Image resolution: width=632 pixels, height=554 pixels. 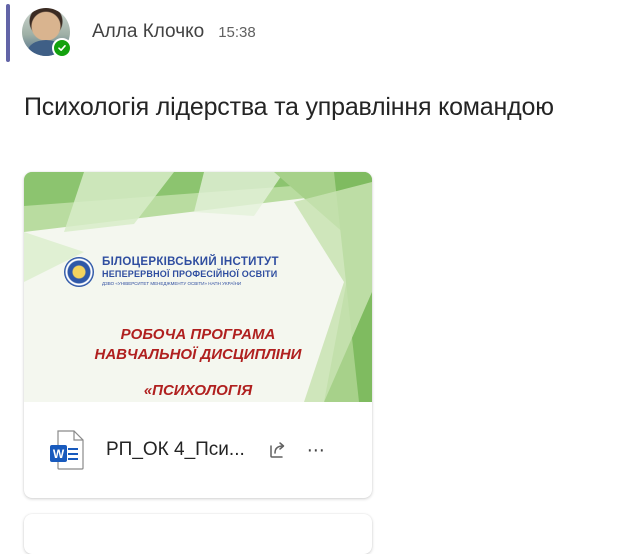 I want to click on post-header: Алла Клочко 15:38, so click(x=139, y=32).